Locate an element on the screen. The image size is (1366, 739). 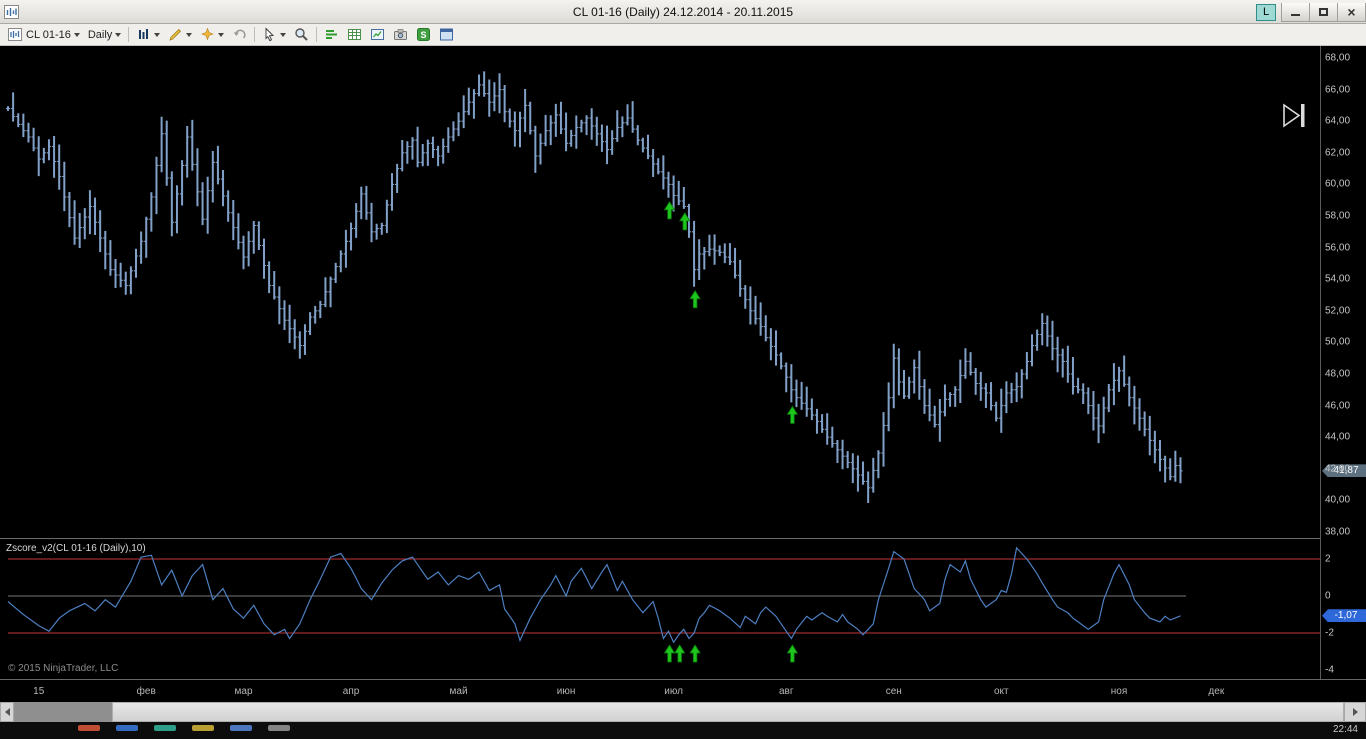
data-grid-icon is located at coordinates (354, 34).